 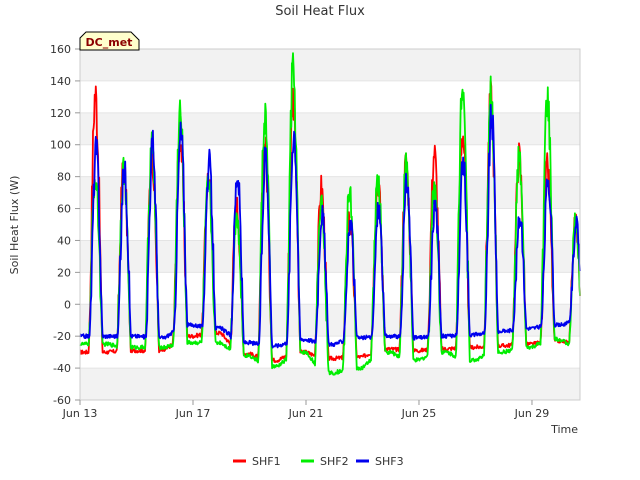 I want to click on y-tick-label: -40, so click(x=62, y=368).